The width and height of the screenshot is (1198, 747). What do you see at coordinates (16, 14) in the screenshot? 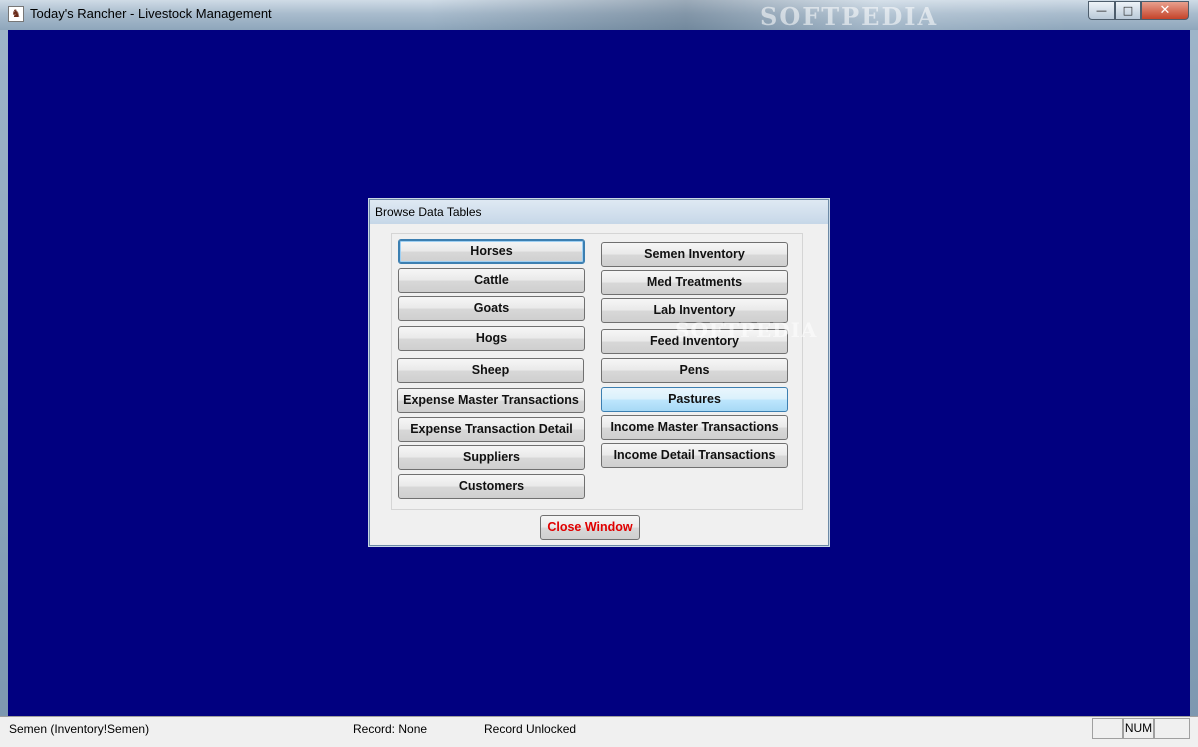
I see `app-icon: ♞` at bounding box center [16, 14].